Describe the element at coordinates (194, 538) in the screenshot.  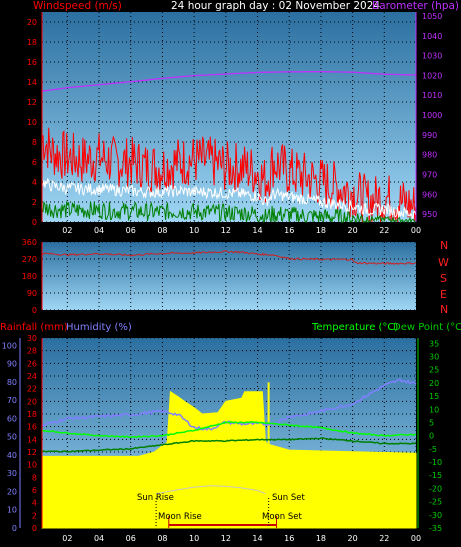
I see `rain-x-tick-label: 10` at that location.